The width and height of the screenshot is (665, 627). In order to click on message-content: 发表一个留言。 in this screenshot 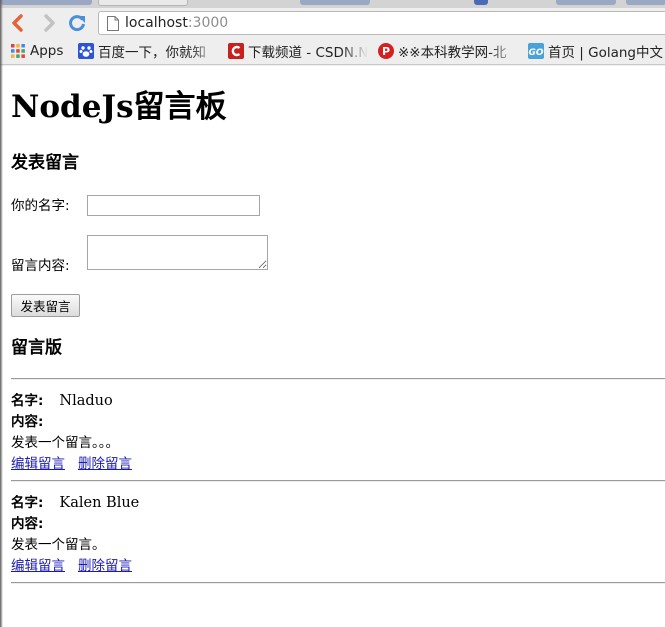, I will do `click(58, 545)`.